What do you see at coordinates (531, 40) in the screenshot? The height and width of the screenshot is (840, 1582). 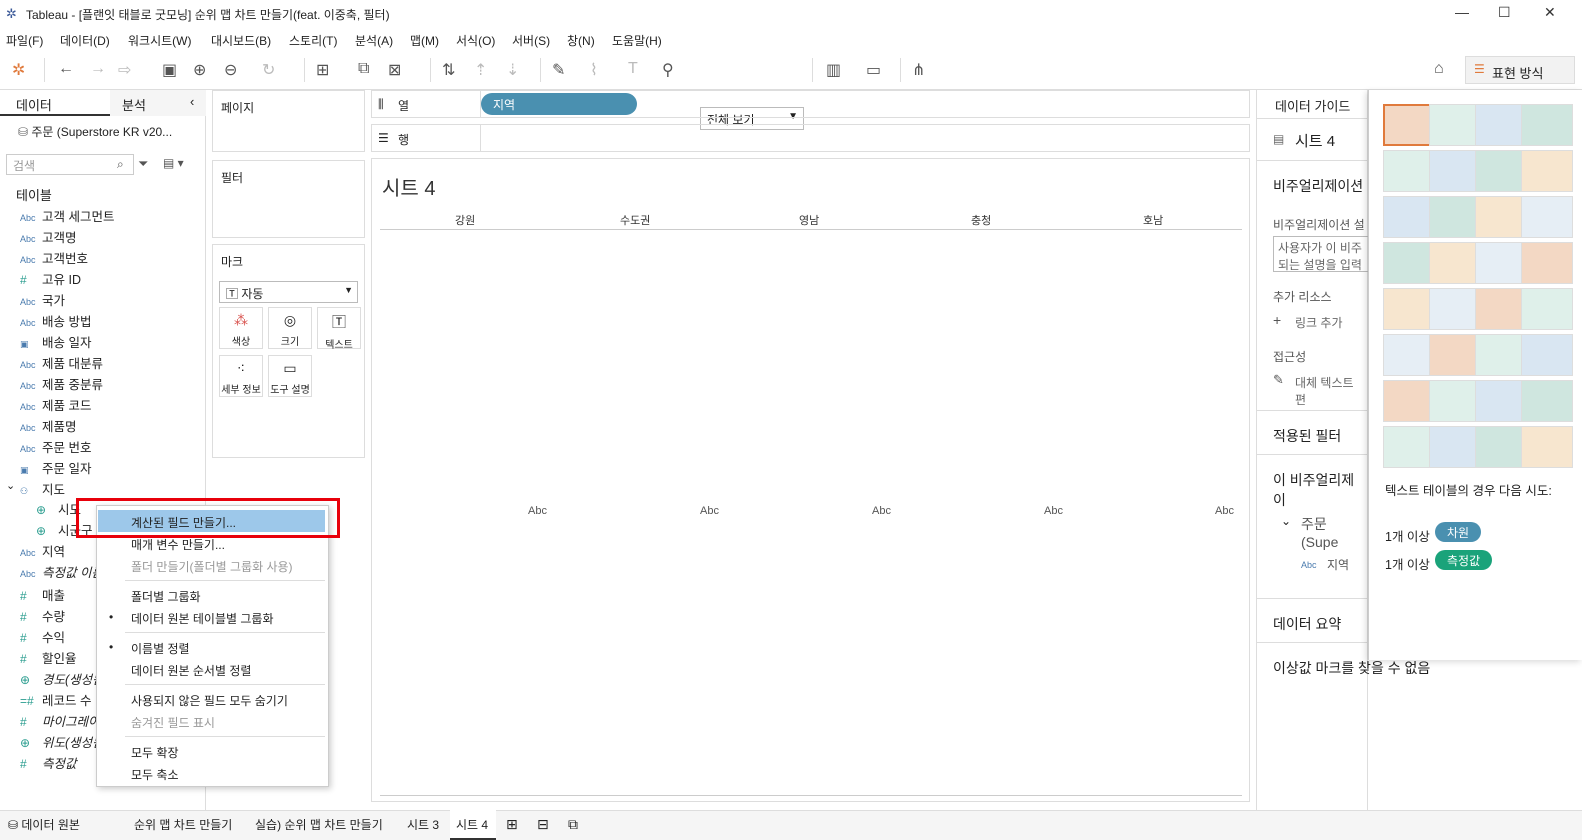 I see `menu-server: 서버(S)` at bounding box center [531, 40].